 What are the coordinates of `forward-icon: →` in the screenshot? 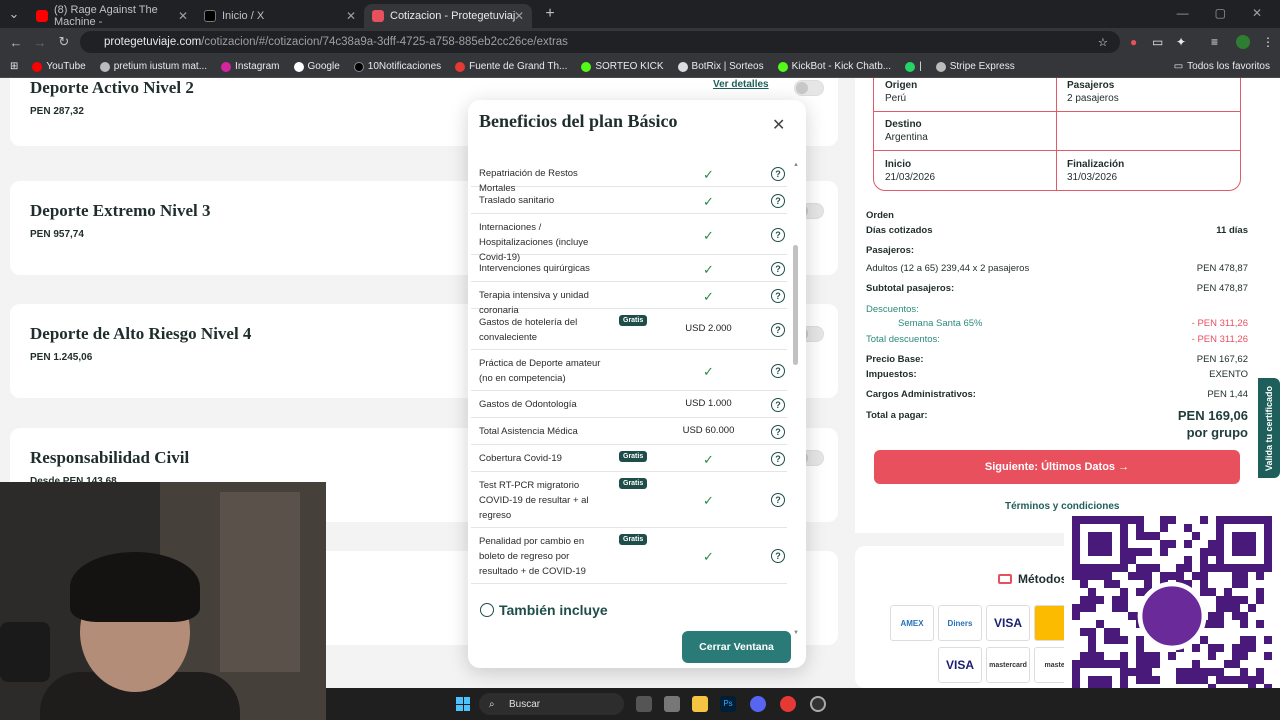 It's located at (40, 42).